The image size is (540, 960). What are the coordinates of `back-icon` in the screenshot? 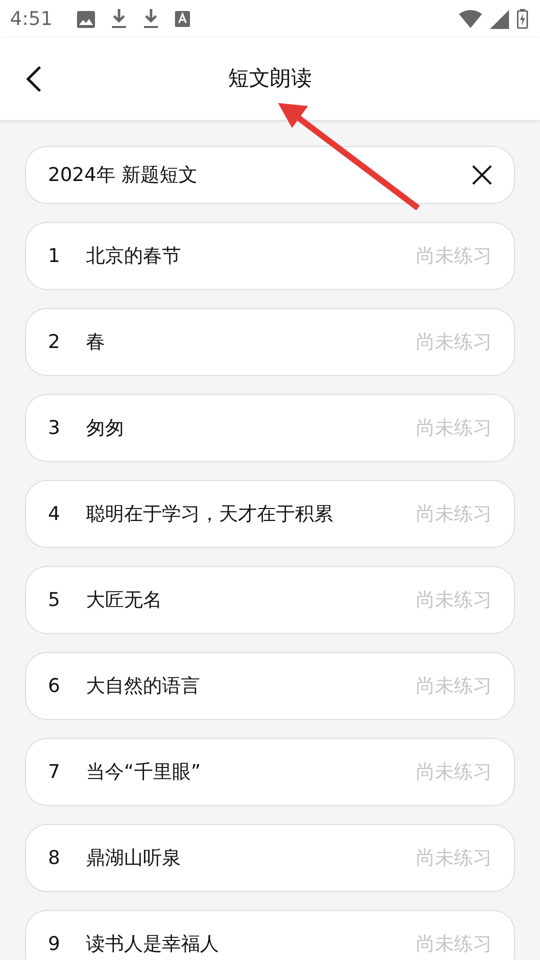 It's located at (34, 79).